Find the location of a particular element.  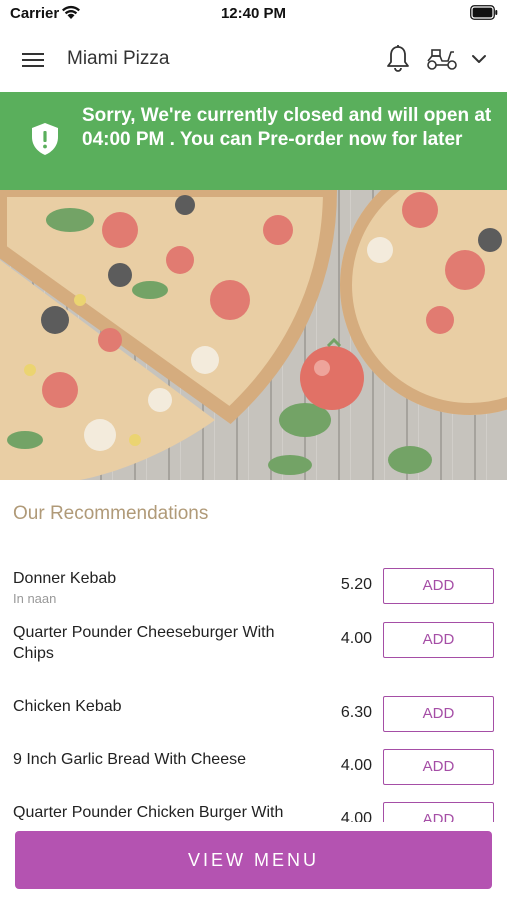

item-name: Donner Kebab is located at coordinates (65, 578).